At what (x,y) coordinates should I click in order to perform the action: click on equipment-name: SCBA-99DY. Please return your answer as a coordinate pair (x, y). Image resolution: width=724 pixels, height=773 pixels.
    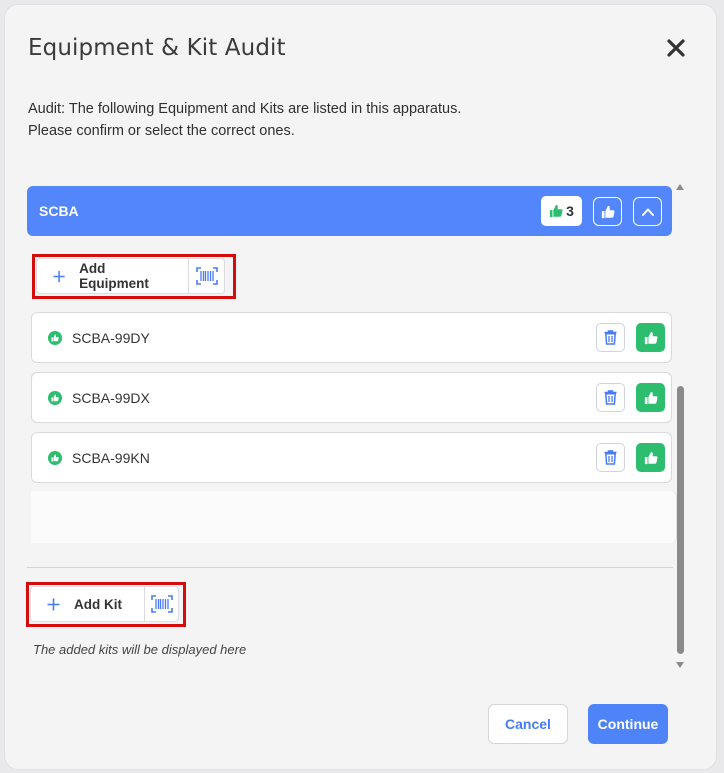
    Looking at the image, I should click on (111, 338).